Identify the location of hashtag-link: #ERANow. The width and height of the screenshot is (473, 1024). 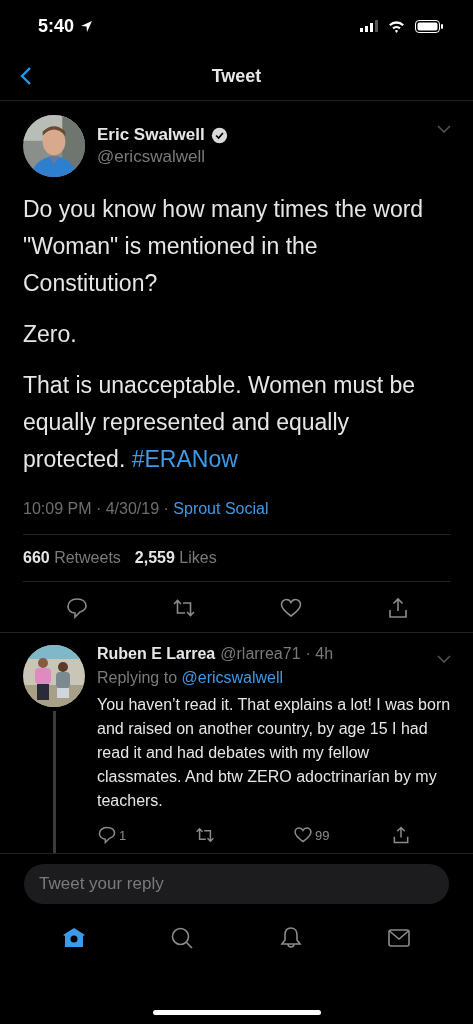
(184, 459).